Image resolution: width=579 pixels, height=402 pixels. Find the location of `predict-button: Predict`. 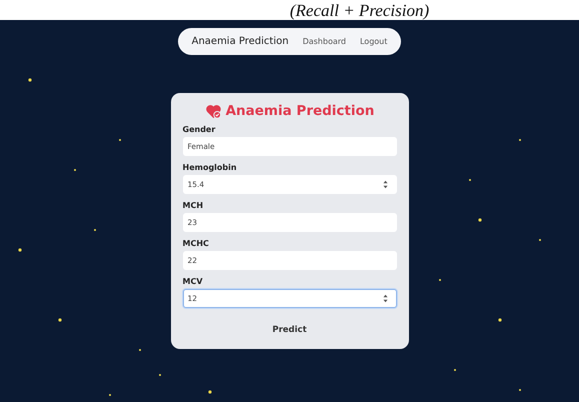

predict-button: Predict is located at coordinates (289, 330).